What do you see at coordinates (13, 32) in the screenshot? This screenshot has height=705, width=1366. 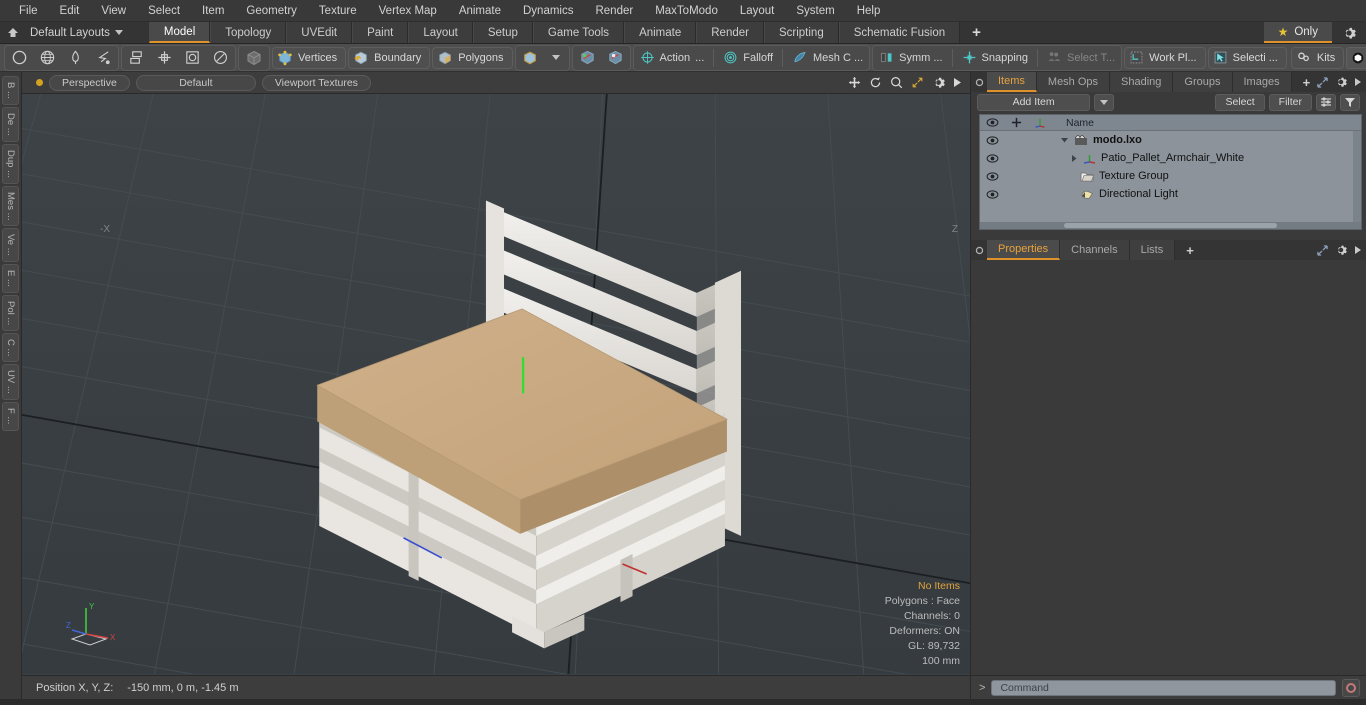 I see `home-icon` at bounding box center [13, 32].